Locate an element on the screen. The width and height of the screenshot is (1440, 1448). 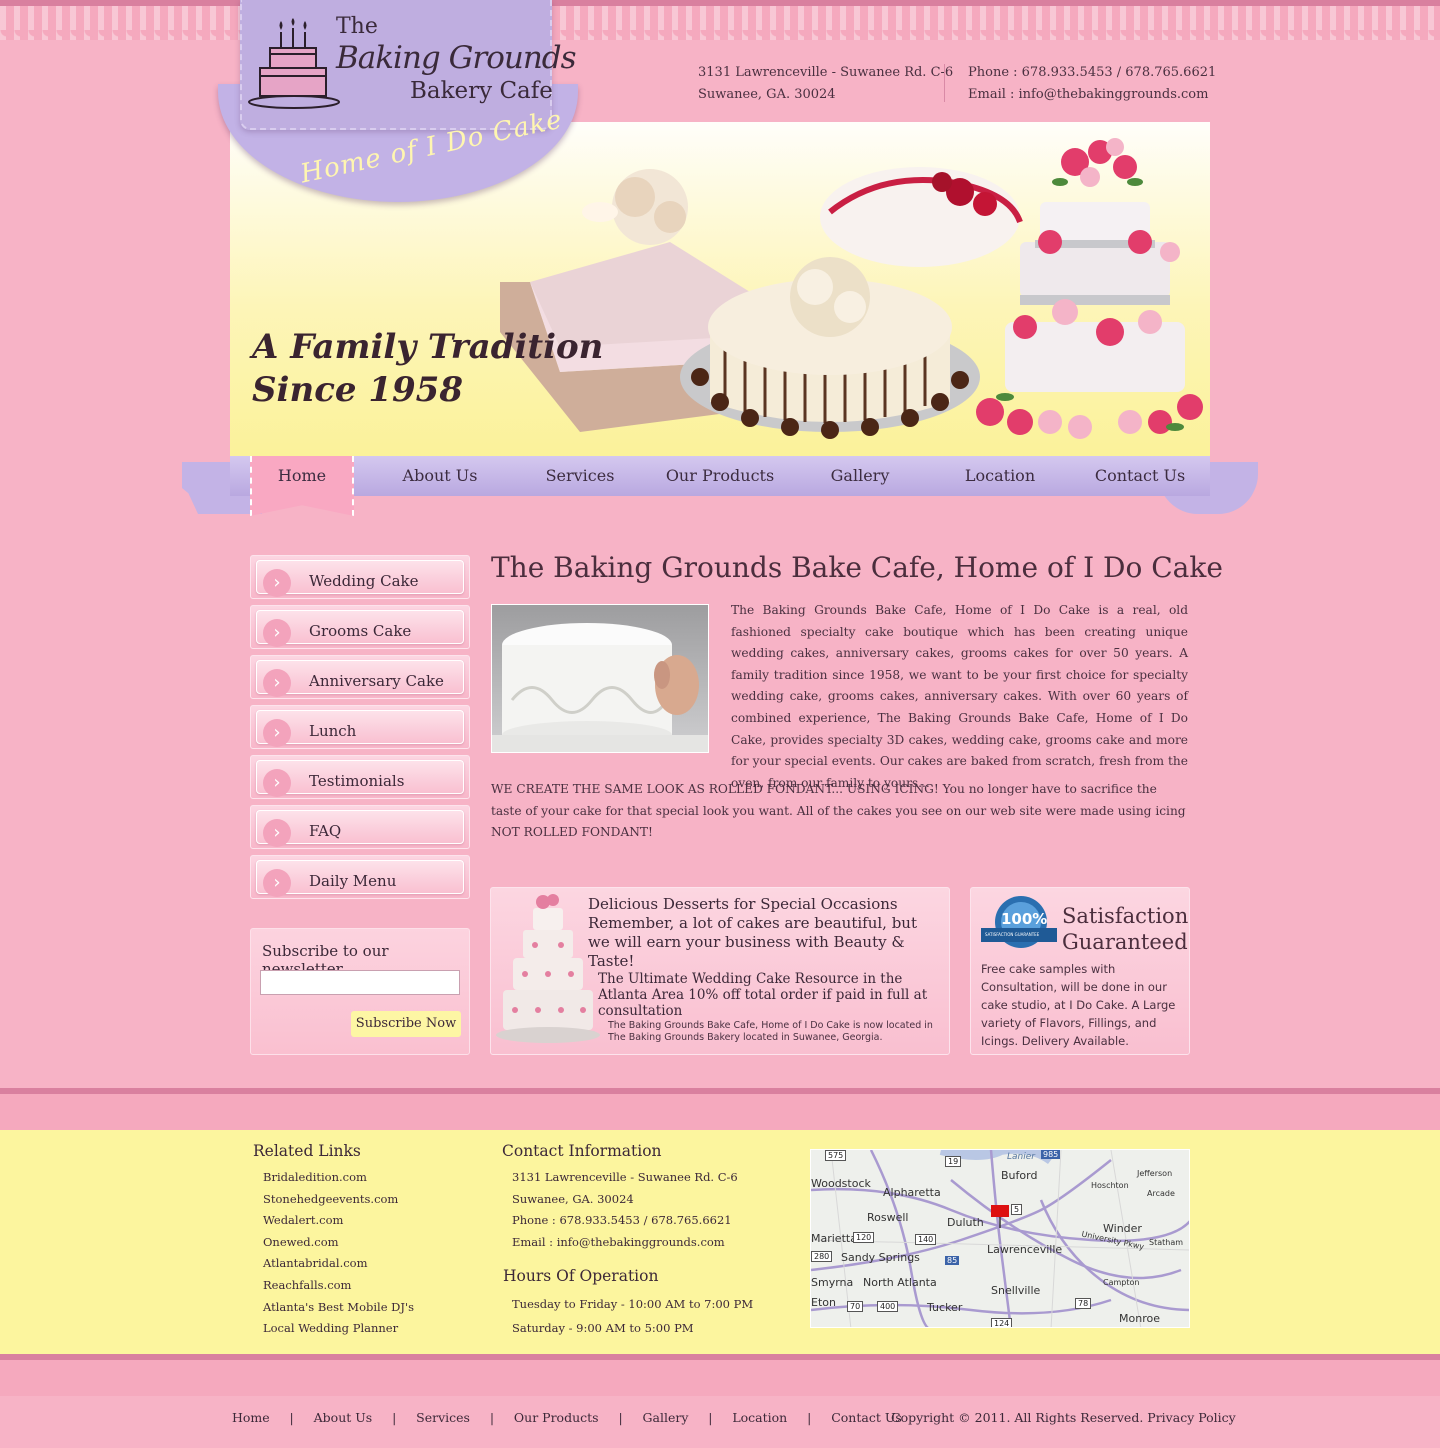
logo-the-text: The is located at coordinates (357, 26).